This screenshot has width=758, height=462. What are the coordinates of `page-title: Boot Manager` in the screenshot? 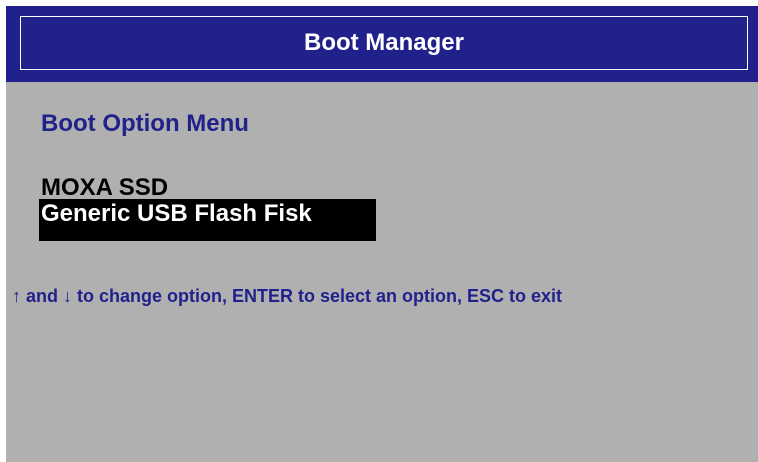 It's located at (383, 42).